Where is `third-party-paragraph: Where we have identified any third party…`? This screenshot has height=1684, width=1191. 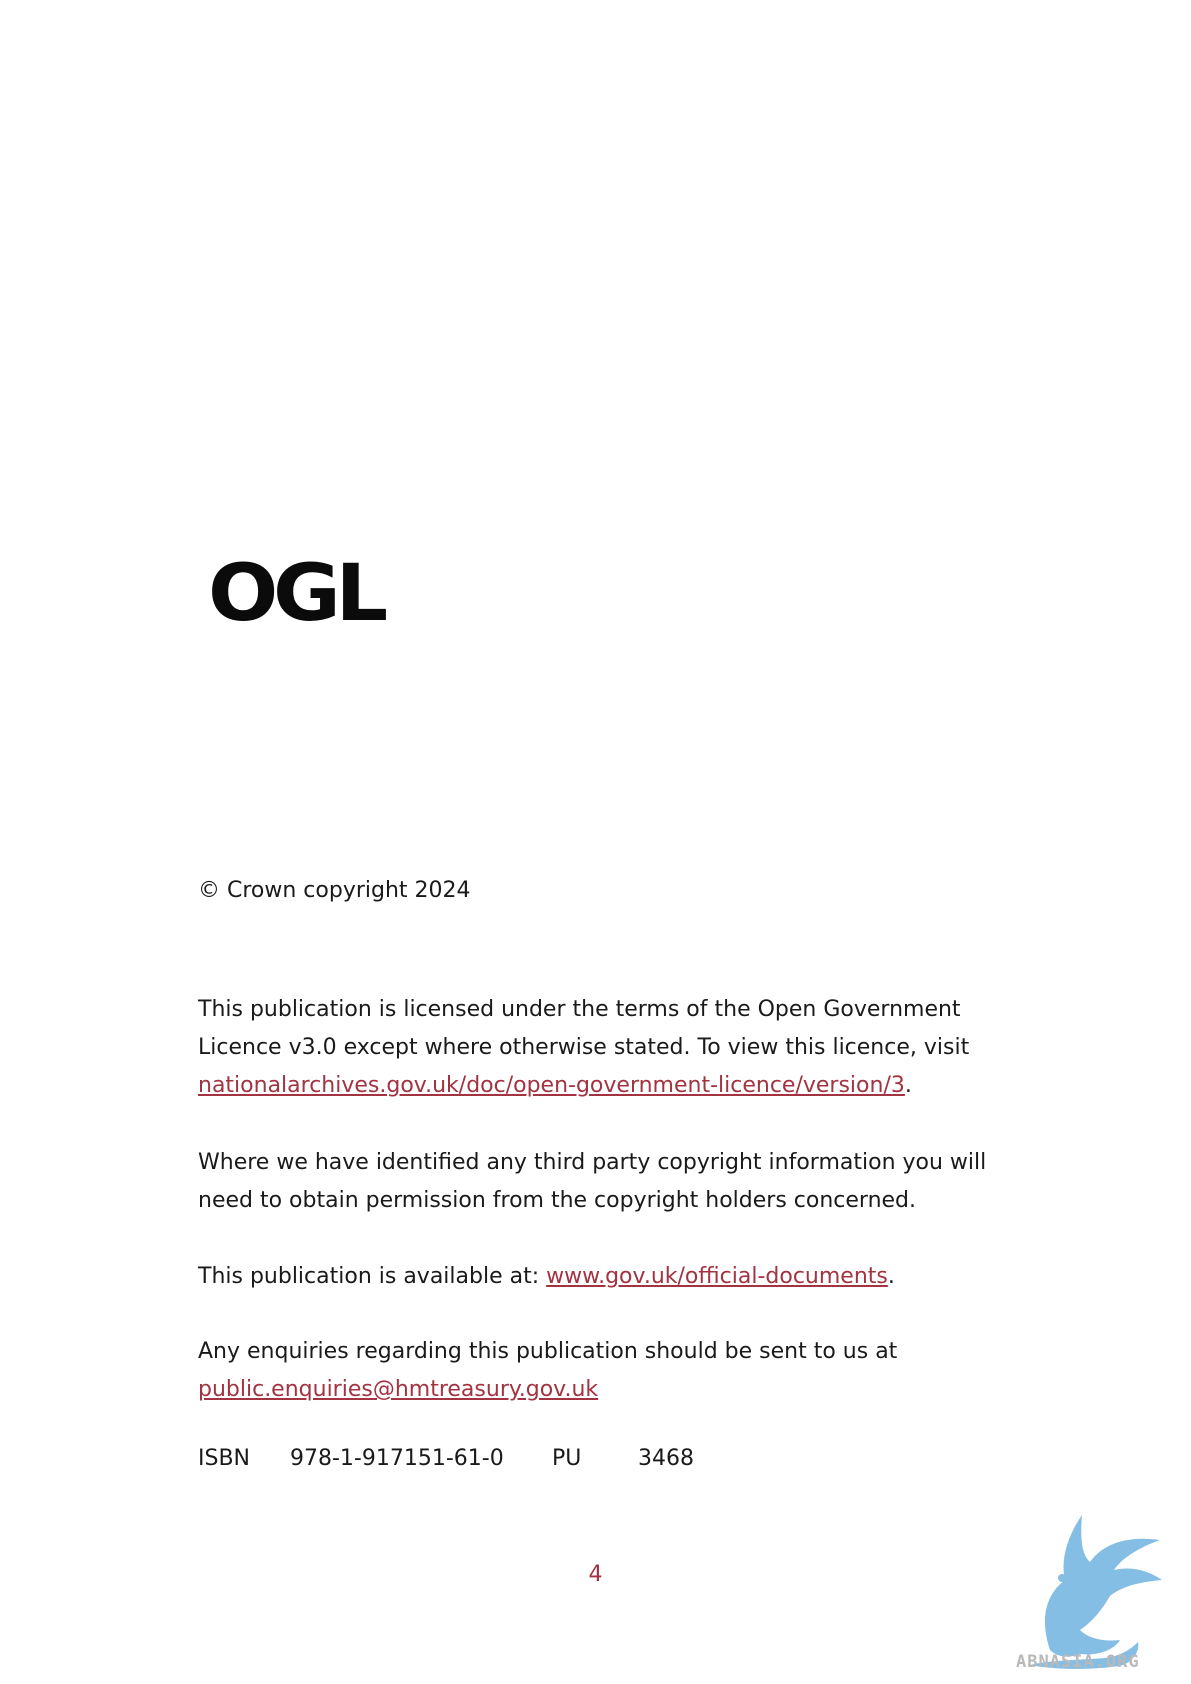
third-party-paragraph: Where we have identified any third party… is located at coordinates (592, 1182).